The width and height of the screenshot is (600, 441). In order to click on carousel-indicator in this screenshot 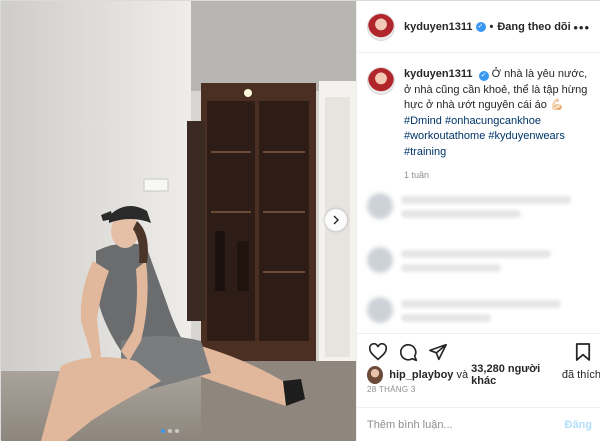, I will do `click(170, 431)`.